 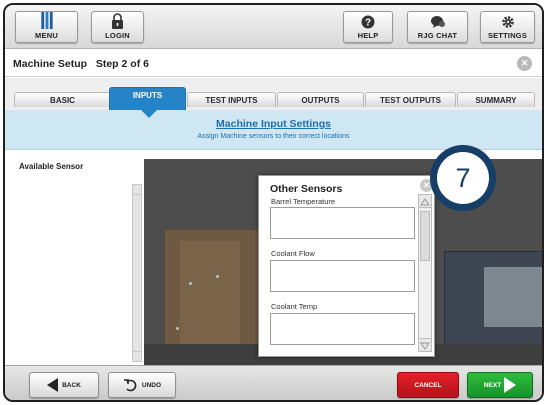 What do you see at coordinates (342, 223) in the screenshot?
I see `slot-barrel-temperature` at bounding box center [342, 223].